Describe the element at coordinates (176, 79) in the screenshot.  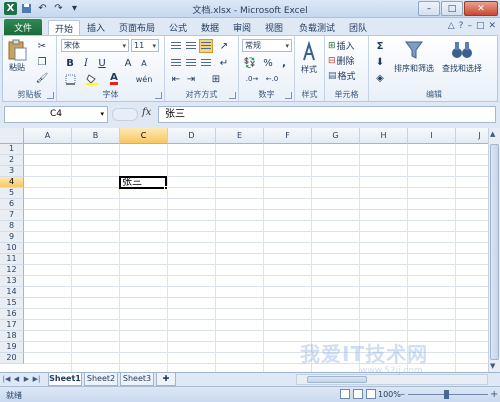
I see `decrease-indent-icon: ⇤` at that location.